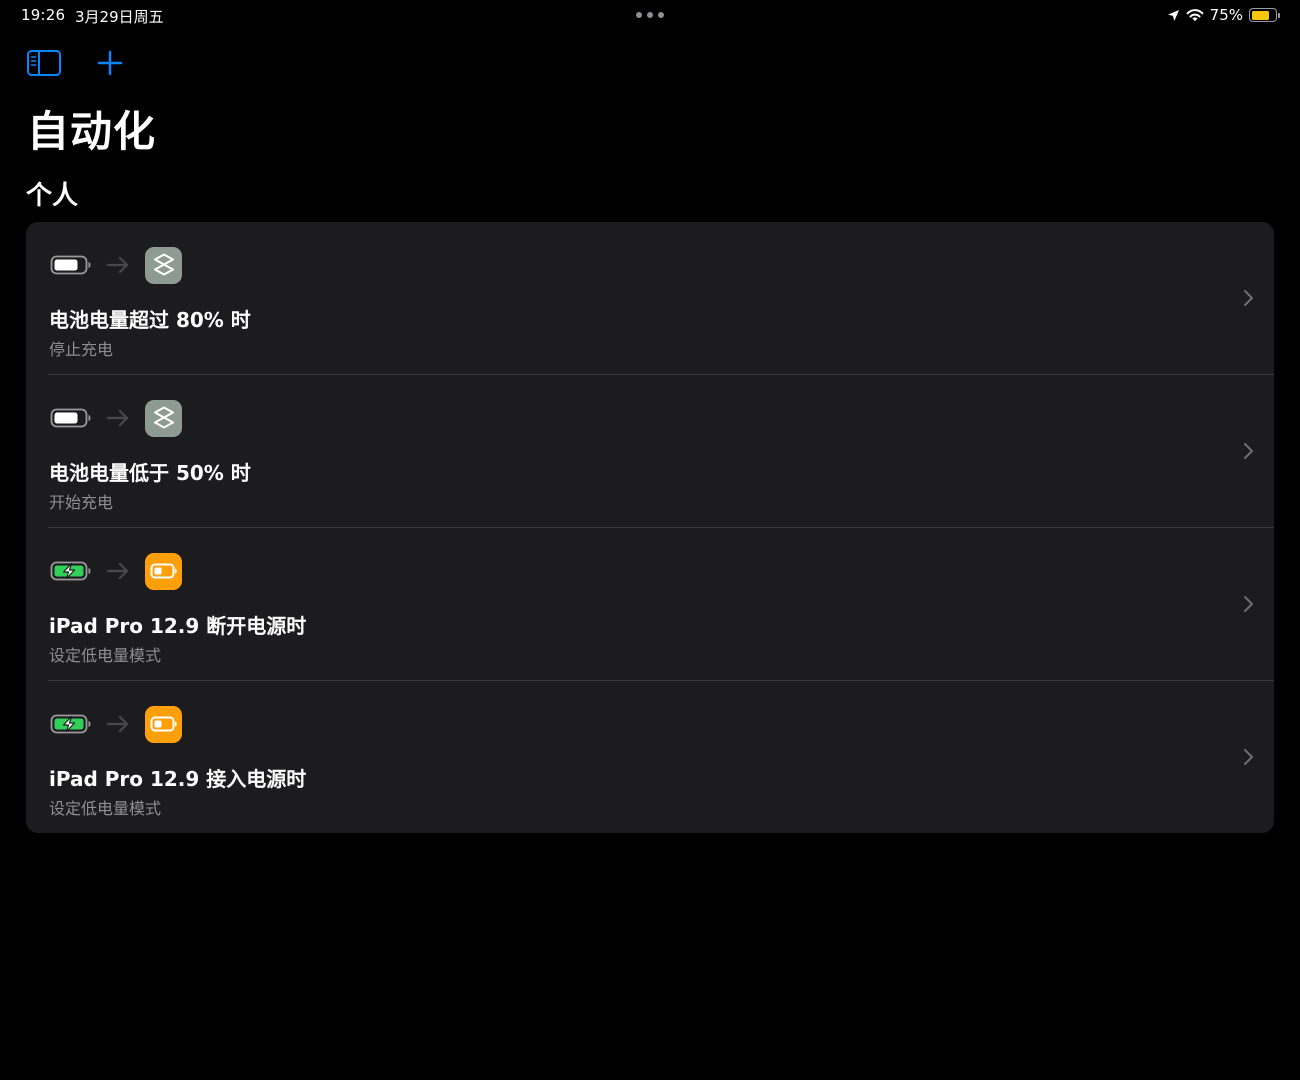 This screenshot has width=1300, height=1080. What do you see at coordinates (178, 779) in the screenshot?
I see `automation-title: iPad Pro 12.9 接入电源时` at bounding box center [178, 779].